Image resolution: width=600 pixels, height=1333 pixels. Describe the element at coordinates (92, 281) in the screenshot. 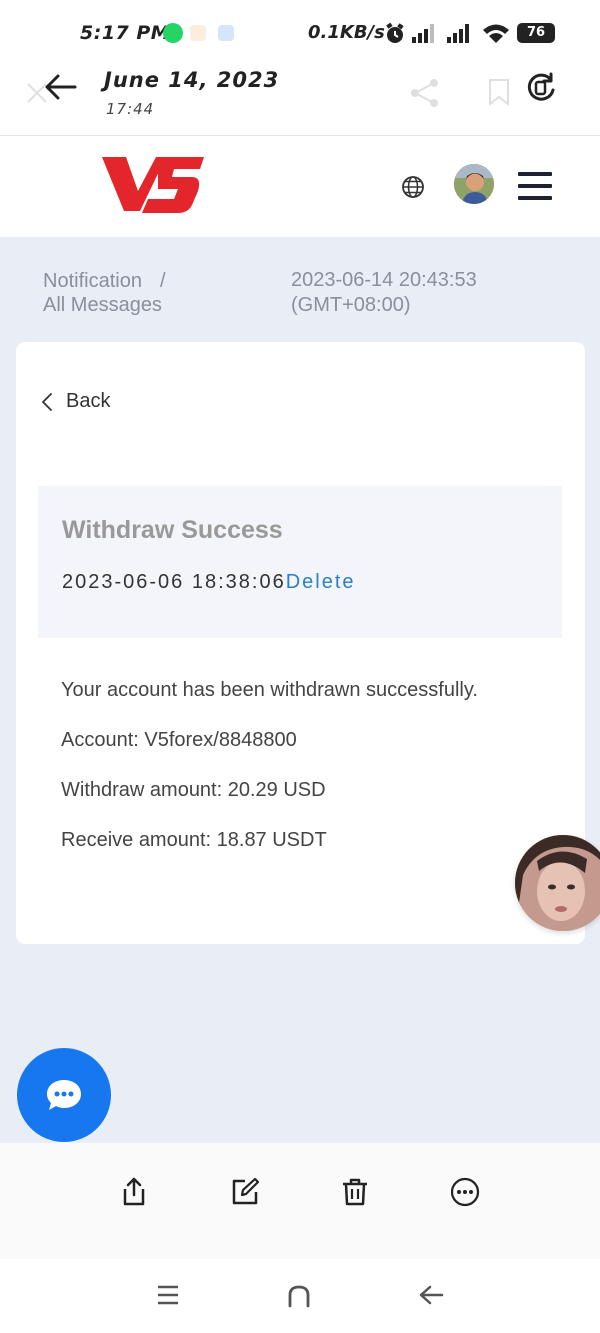

I see `breadcrumb-parent: Notification` at that location.